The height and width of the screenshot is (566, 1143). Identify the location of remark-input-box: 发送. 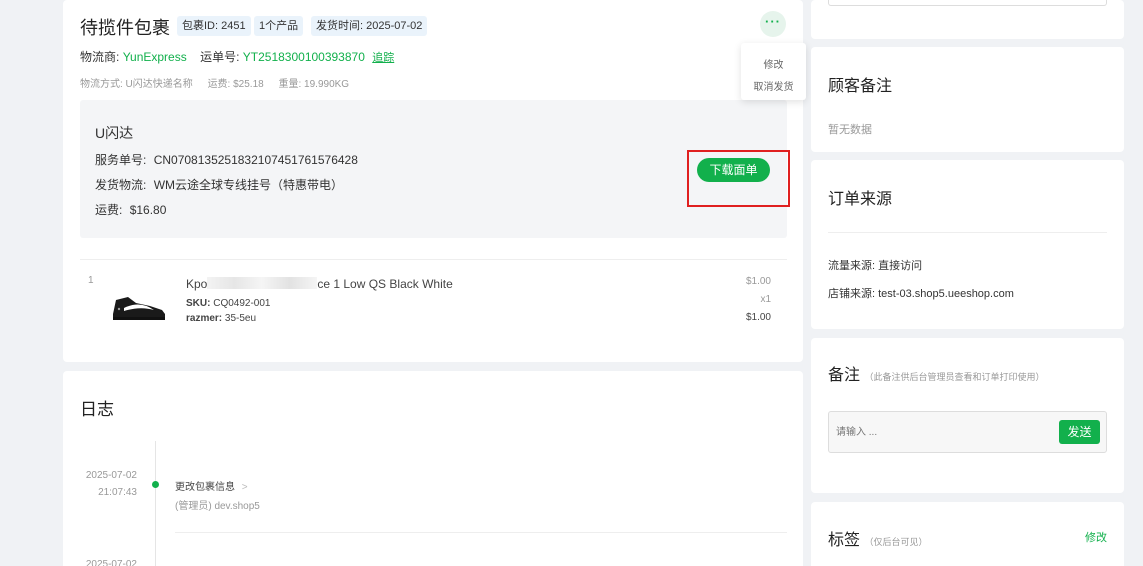
(967, 432).